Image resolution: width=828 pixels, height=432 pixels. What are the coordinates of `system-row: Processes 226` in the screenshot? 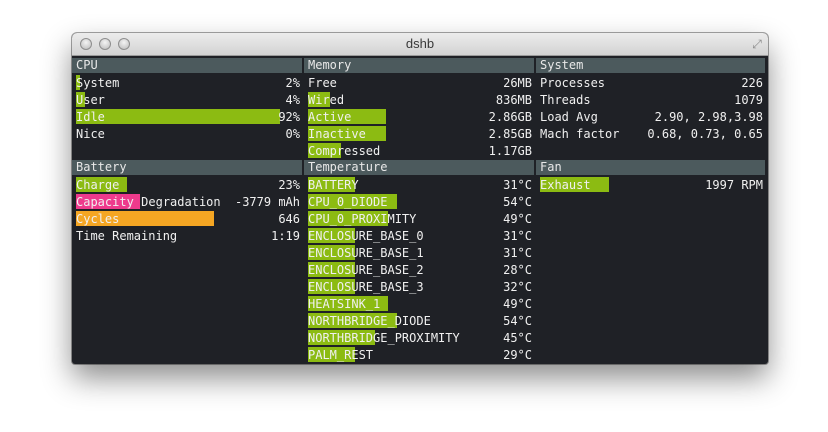 It's located at (650, 83).